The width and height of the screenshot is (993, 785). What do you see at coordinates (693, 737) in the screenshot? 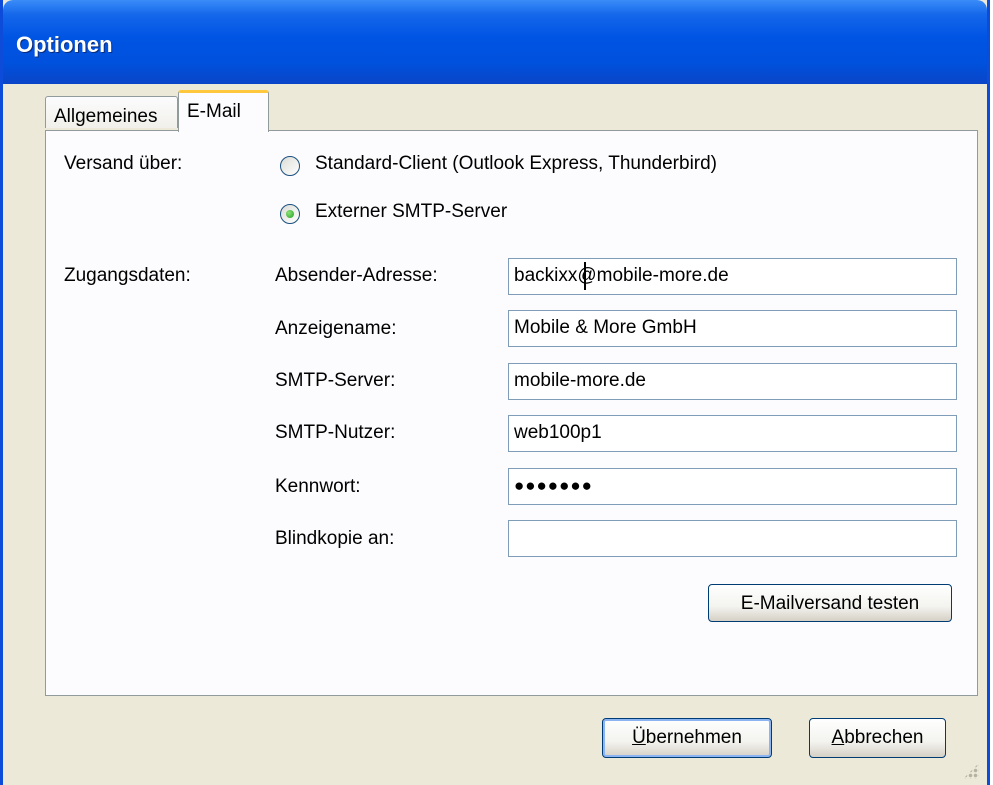
I see `apply-button-label: bernehmen` at bounding box center [693, 737].